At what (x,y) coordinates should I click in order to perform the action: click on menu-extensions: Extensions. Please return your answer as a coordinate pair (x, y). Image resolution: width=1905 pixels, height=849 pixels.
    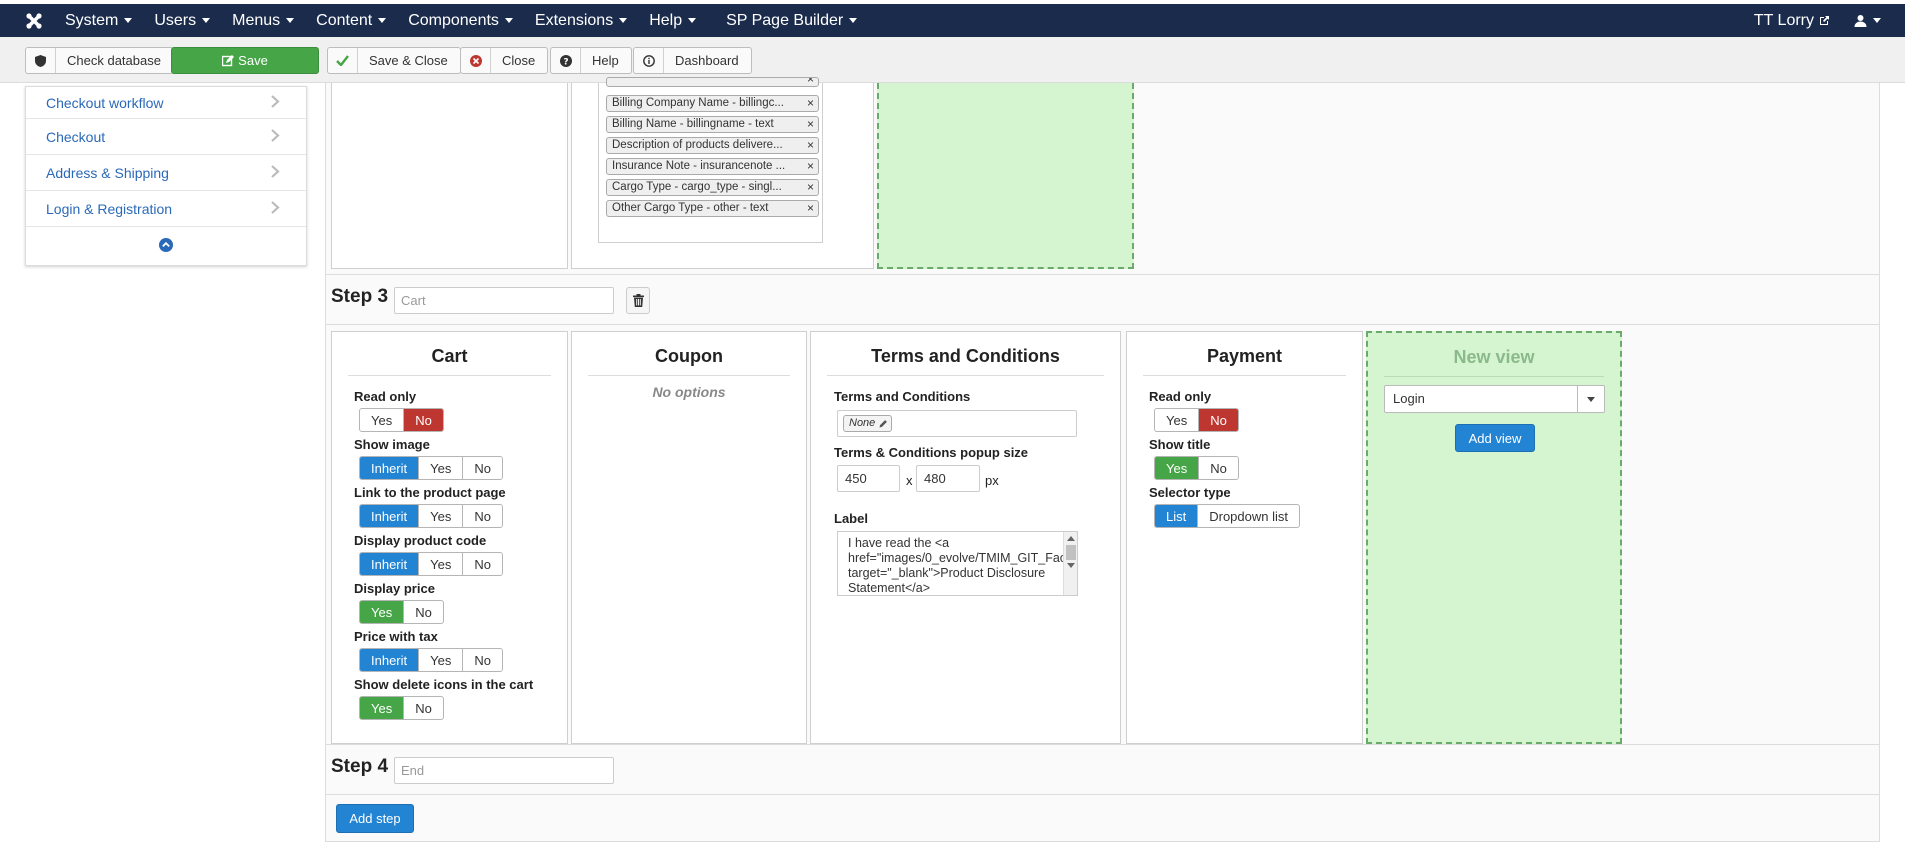
    Looking at the image, I should click on (581, 20).